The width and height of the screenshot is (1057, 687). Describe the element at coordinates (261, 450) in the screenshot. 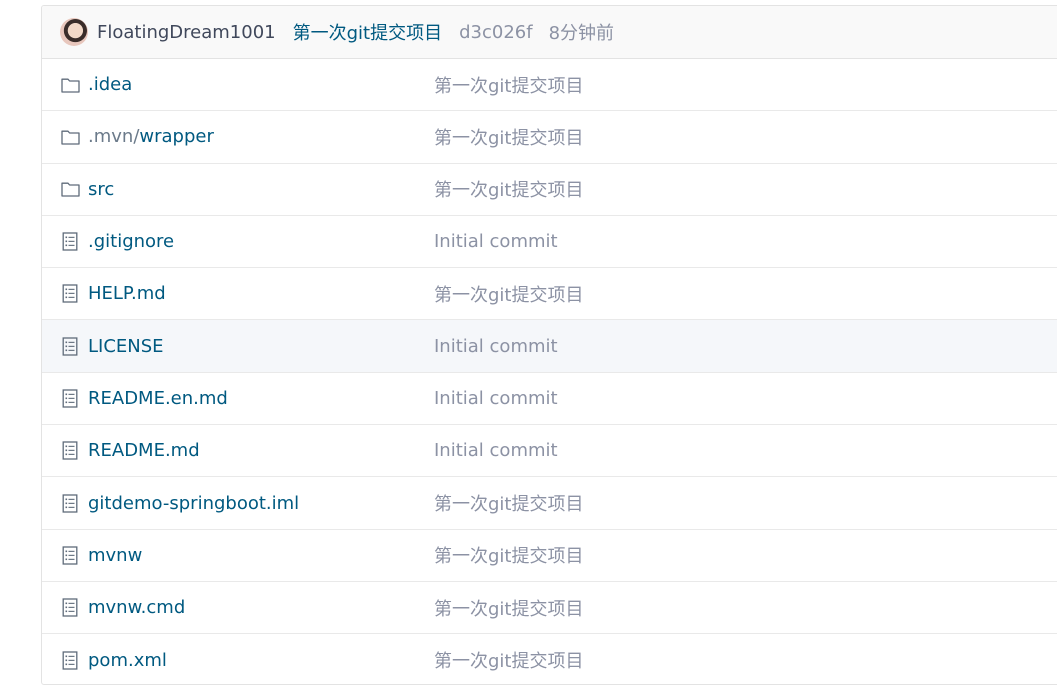

I see `file-name: README.md` at that location.